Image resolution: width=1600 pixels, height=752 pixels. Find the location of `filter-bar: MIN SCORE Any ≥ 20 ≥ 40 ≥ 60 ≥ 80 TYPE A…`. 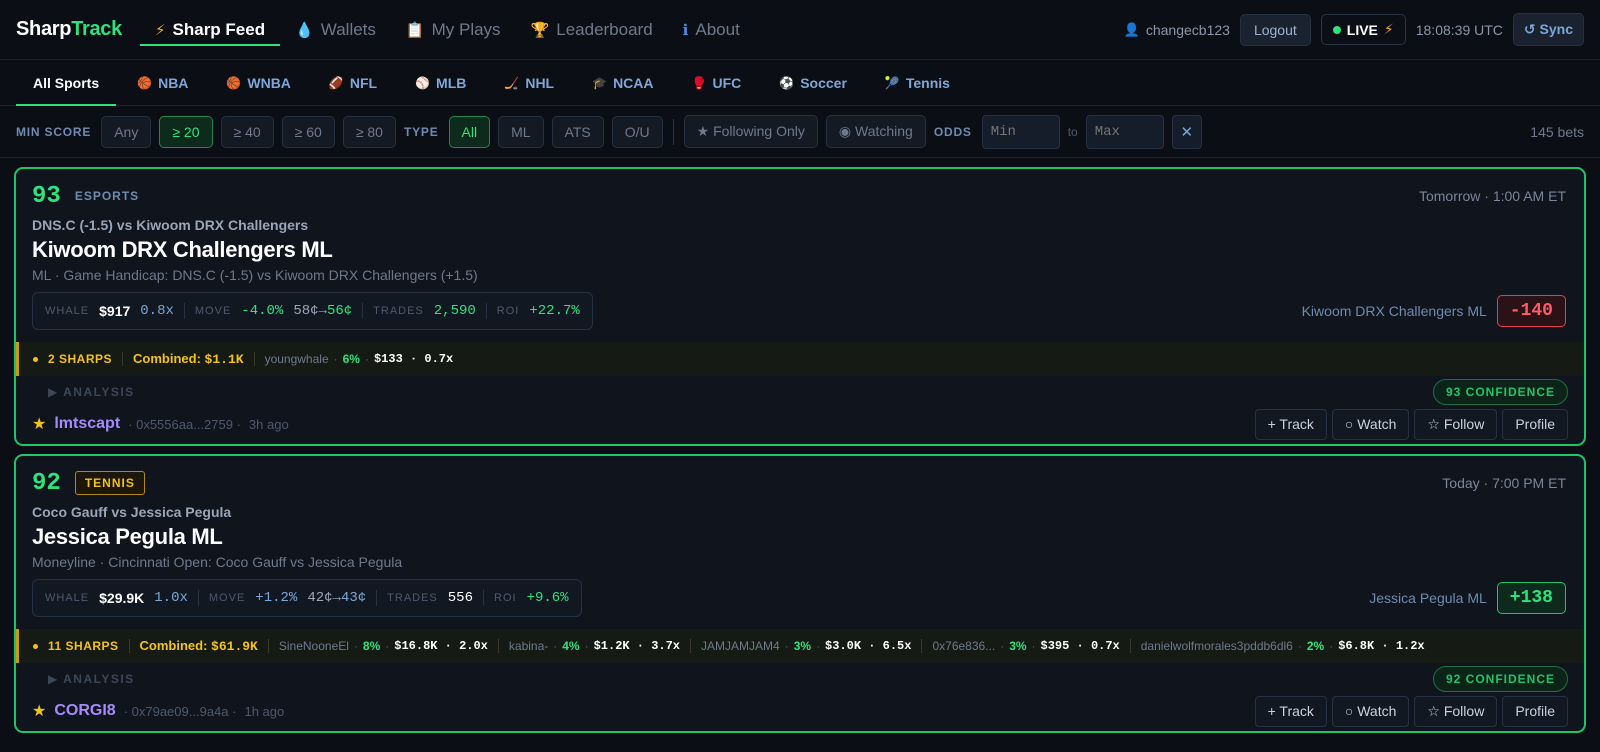

filter-bar: MIN SCORE Any ≥ 20 ≥ 40 ≥ 60 ≥ 80 TYPE A… is located at coordinates (800, 132).